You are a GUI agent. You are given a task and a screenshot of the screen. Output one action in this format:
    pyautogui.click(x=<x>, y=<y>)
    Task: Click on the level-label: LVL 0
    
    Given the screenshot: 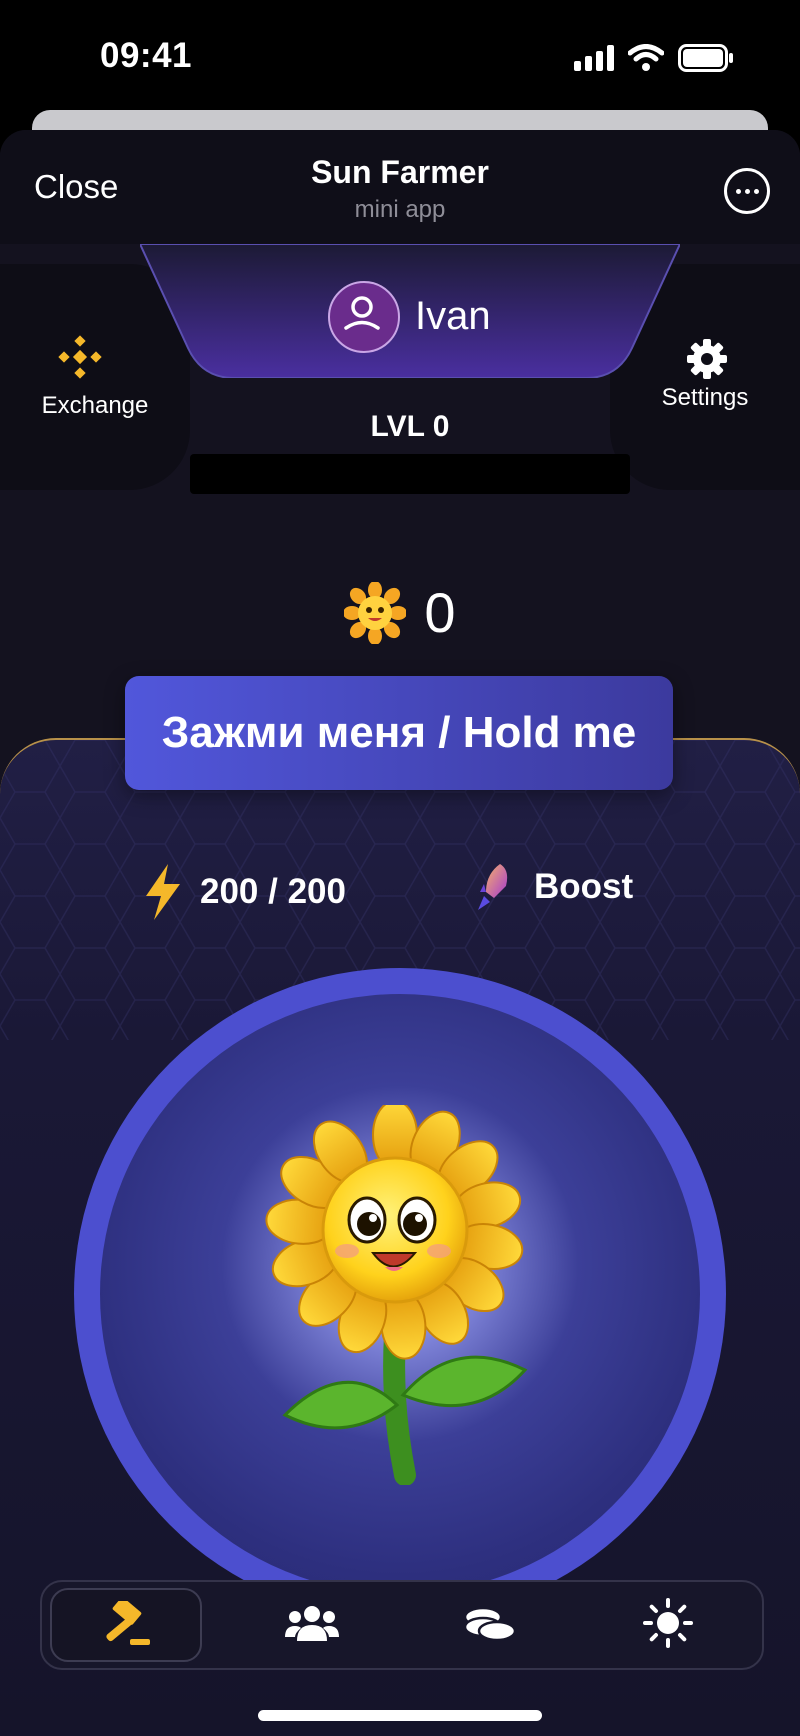 What is the action you would take?
    pyautogui.click(x=410, y=426)
    